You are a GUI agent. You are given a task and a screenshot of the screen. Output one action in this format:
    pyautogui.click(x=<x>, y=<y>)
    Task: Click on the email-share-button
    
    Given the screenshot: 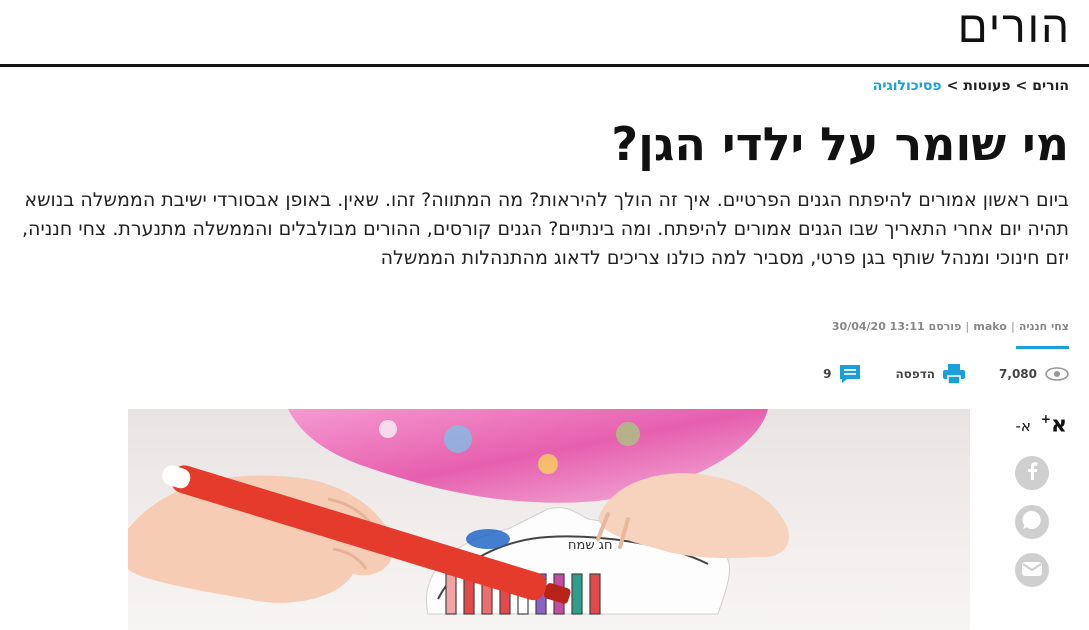 What is the action you would take?
    pyautogui.click(x=1032, y=570)
    